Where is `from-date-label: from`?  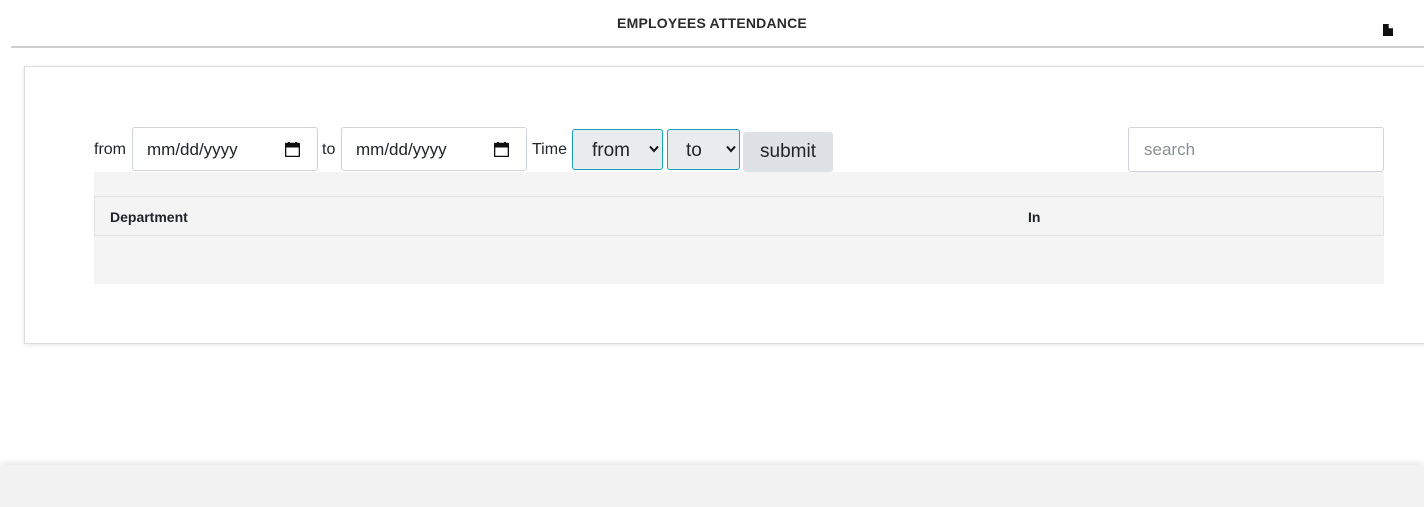 from-date-label: from is located at coordinates (110, 149).